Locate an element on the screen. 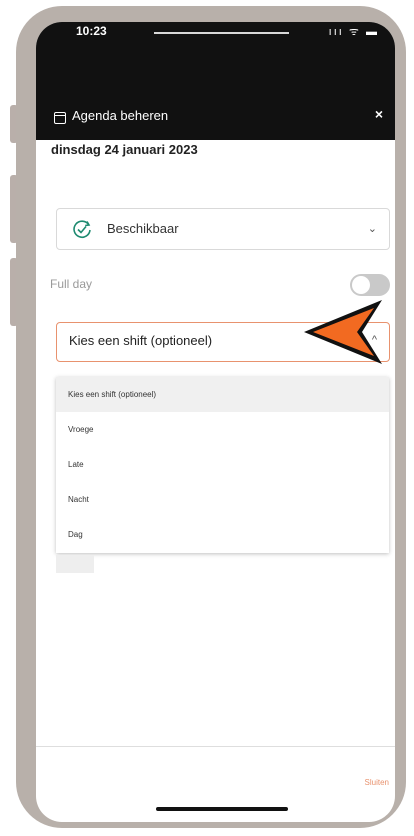  chevron-down-icon: ⌄ is located at coordinates (372, 229).